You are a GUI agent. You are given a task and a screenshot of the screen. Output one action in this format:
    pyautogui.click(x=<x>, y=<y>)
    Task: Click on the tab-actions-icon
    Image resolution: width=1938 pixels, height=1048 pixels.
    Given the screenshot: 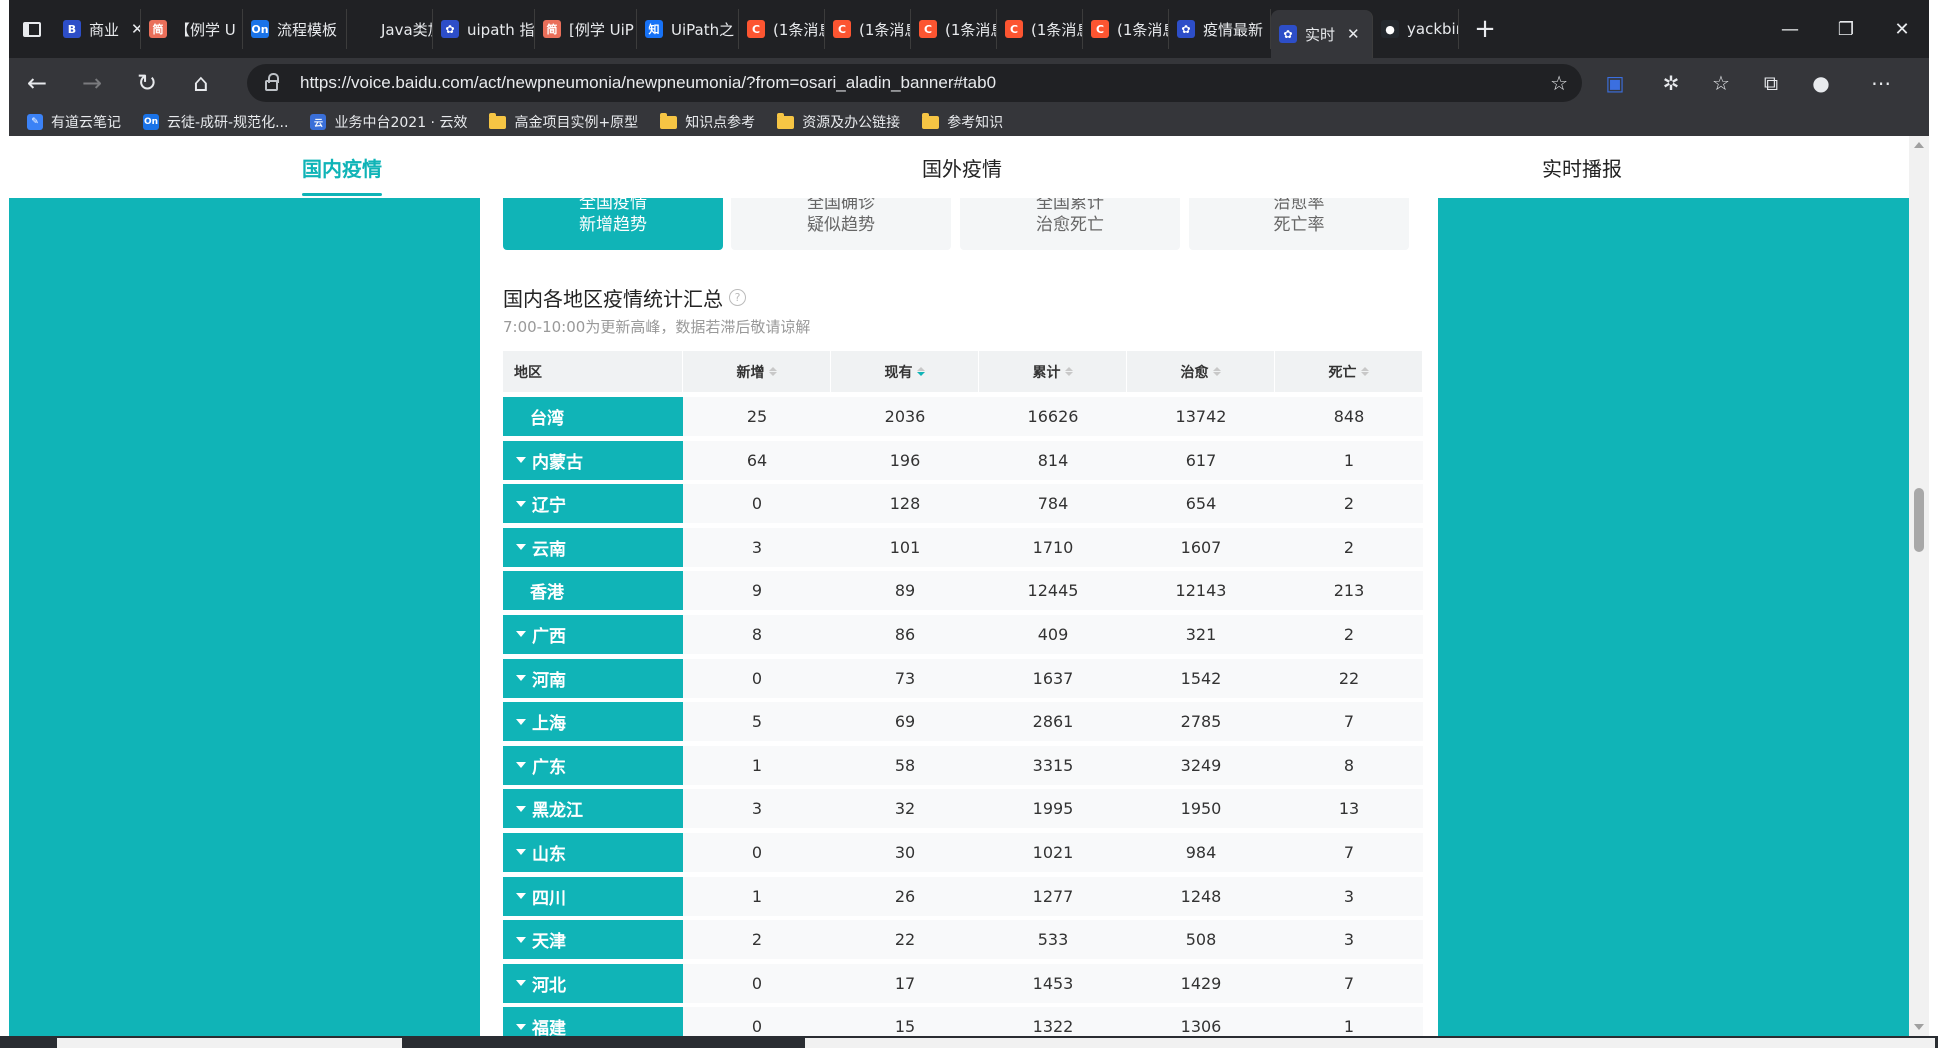 What is the action you would take?
    pyautogui.click(x=32, y=29)
    